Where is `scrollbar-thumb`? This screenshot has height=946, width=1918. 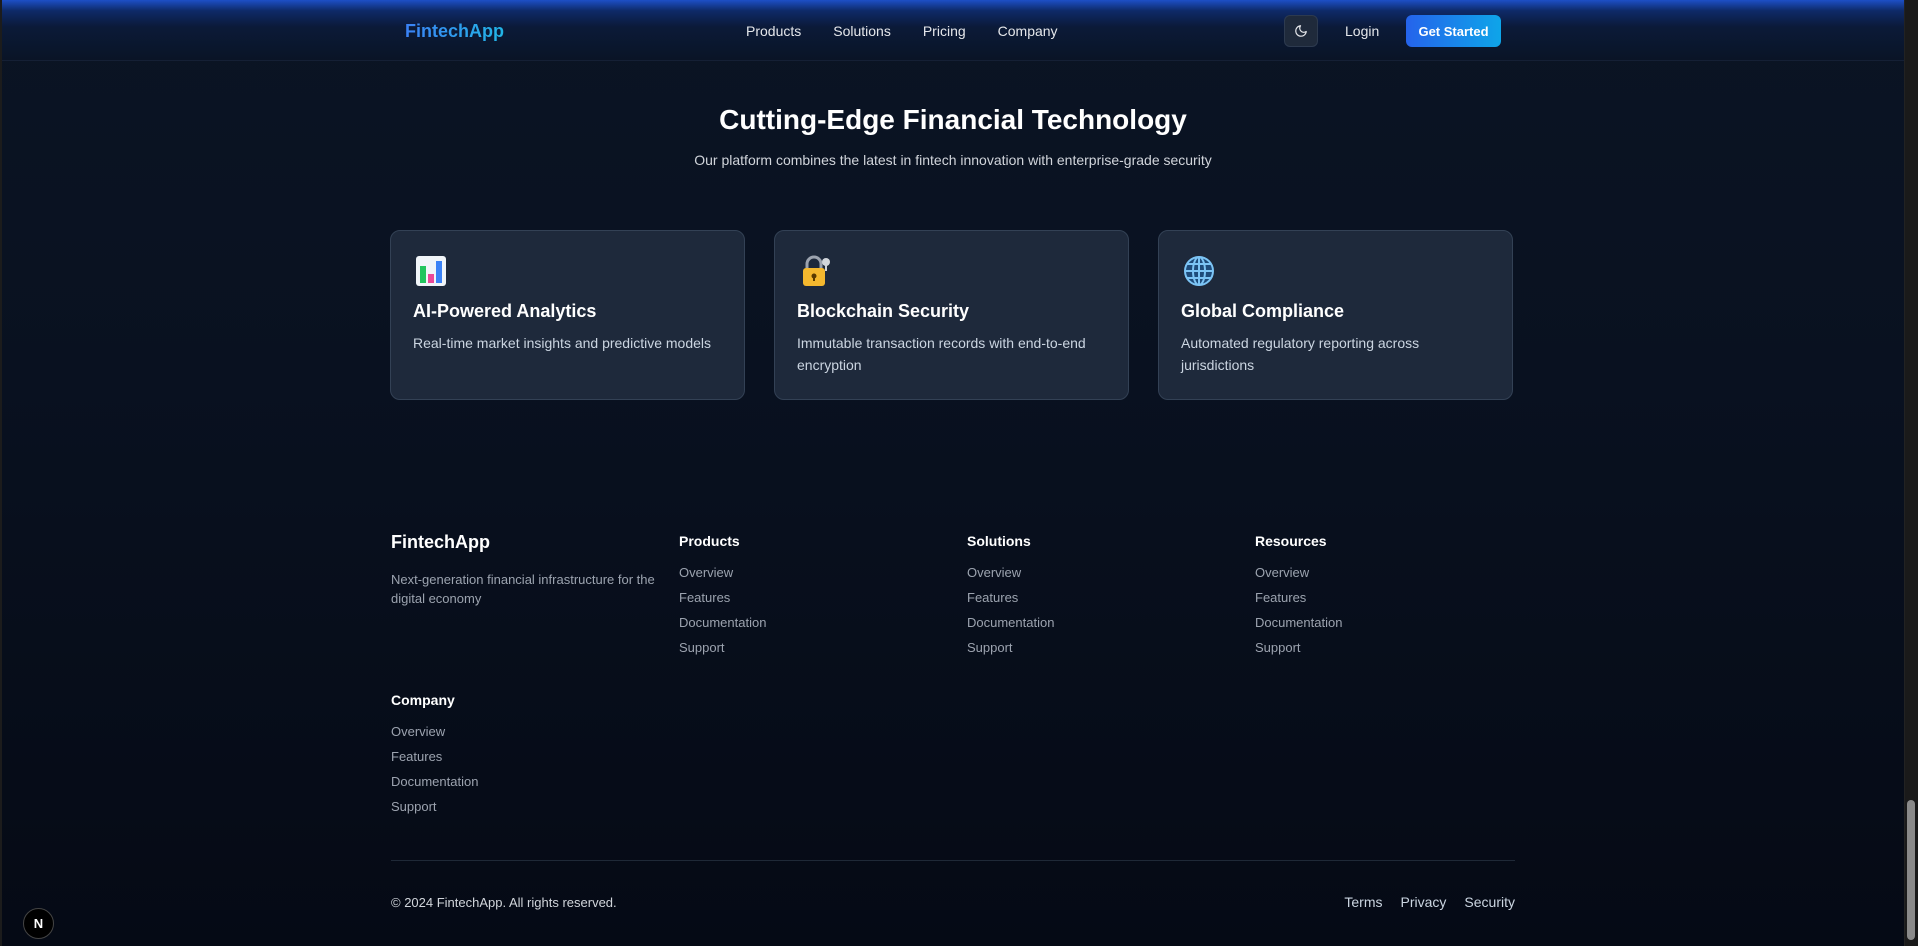 scrollbar-thumb is located at coordinates (1911, 870).